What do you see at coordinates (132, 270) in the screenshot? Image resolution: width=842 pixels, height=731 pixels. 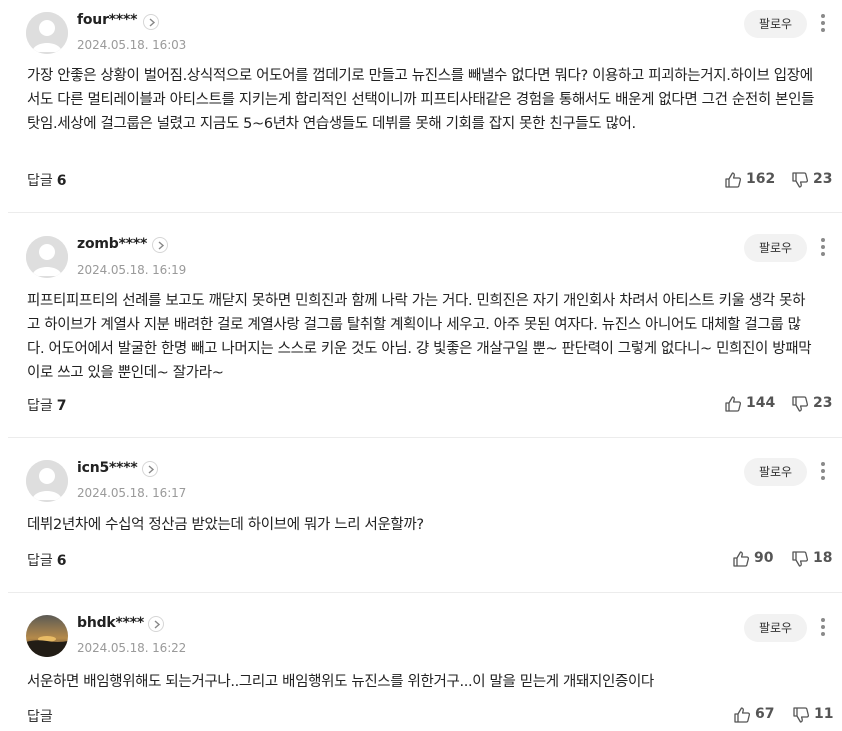 I see `comment-date: 2024.05.18. 16:19` at bounding box center [132, 270].